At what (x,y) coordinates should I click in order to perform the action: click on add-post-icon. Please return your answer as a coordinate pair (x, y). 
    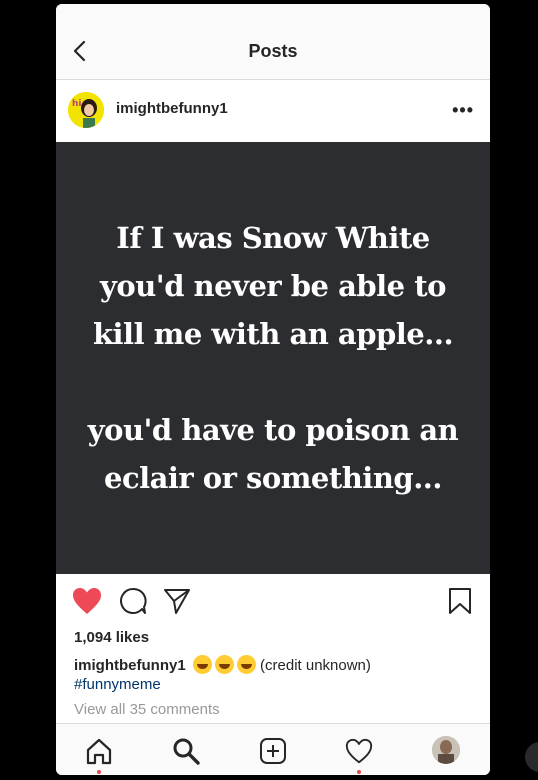
    Looking at the image, I should click on (273, 751).